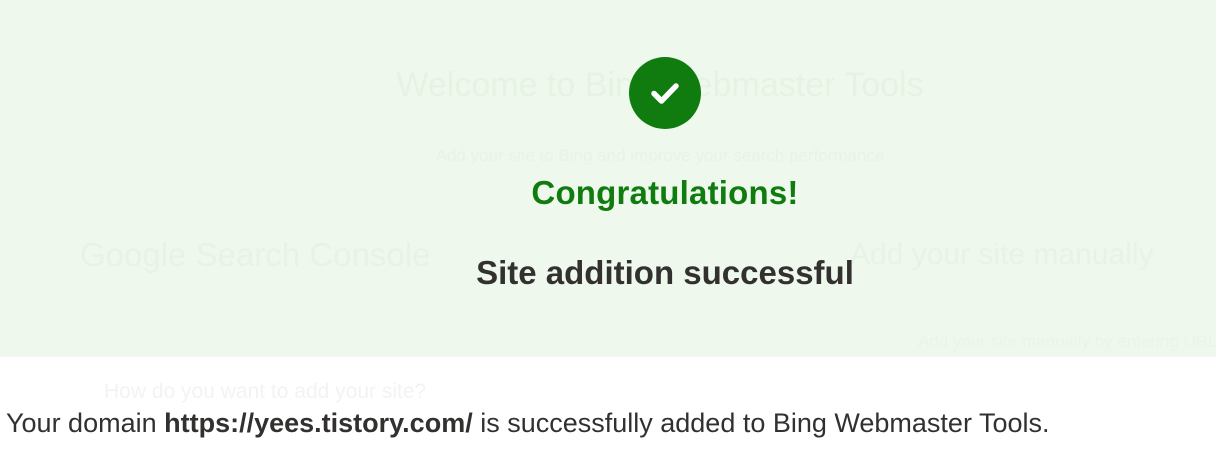 The width and height of the screenshot is (1216, 475). Describe the element at coordinates (85, 423) in the screenshot. I see `message-prefix: Your domain` at that location.